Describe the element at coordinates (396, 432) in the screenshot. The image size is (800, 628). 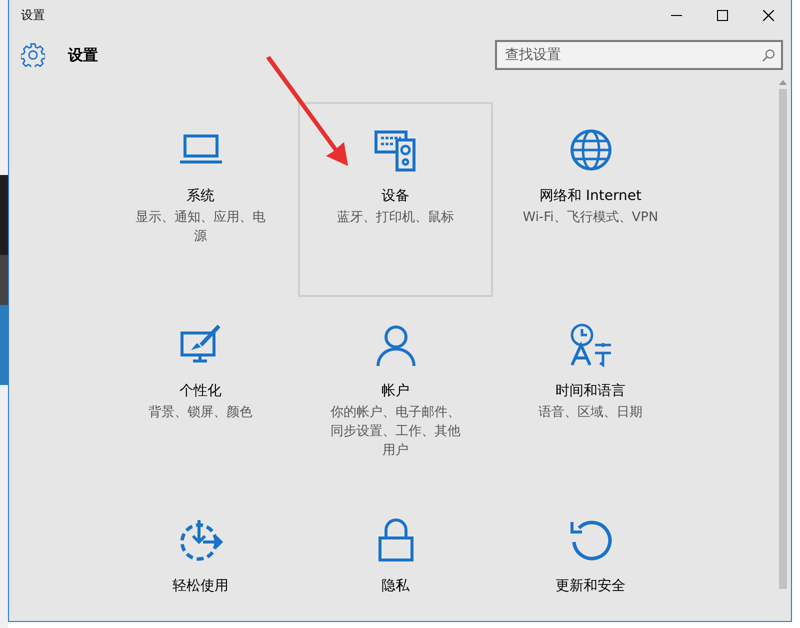
I see `category-description: 你的帐户、电子邮件、同步设置、工作、其他用户` at that location.